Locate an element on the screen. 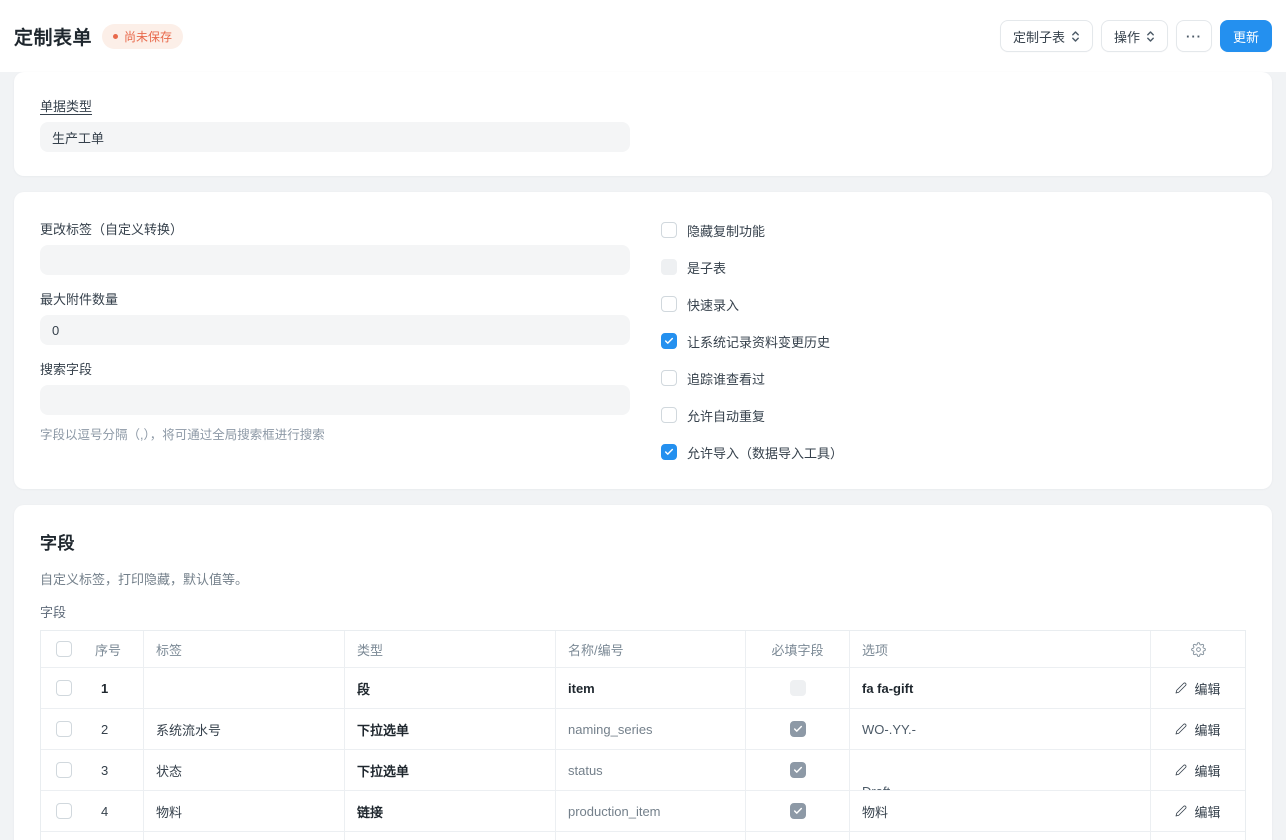  table-row: 4 物料 链接 production_item 物料 编辑 is located at coordinates (643, 810).